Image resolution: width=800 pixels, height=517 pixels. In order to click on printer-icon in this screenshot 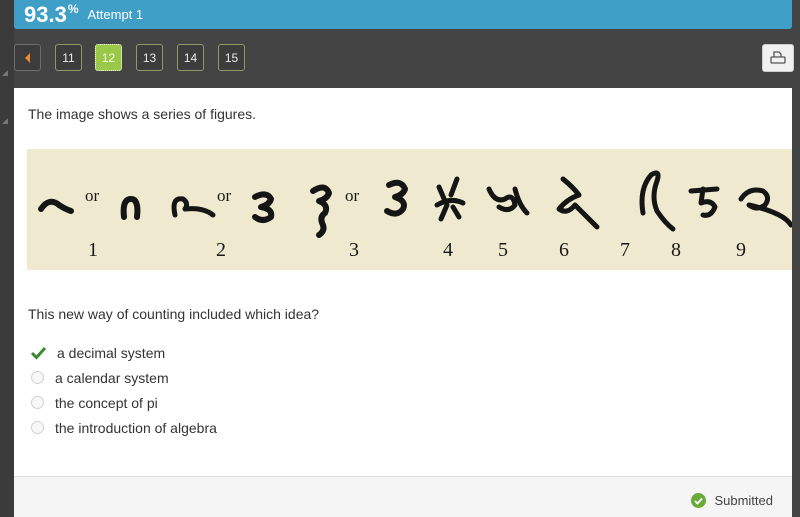, I will do `click(778, 57)`.